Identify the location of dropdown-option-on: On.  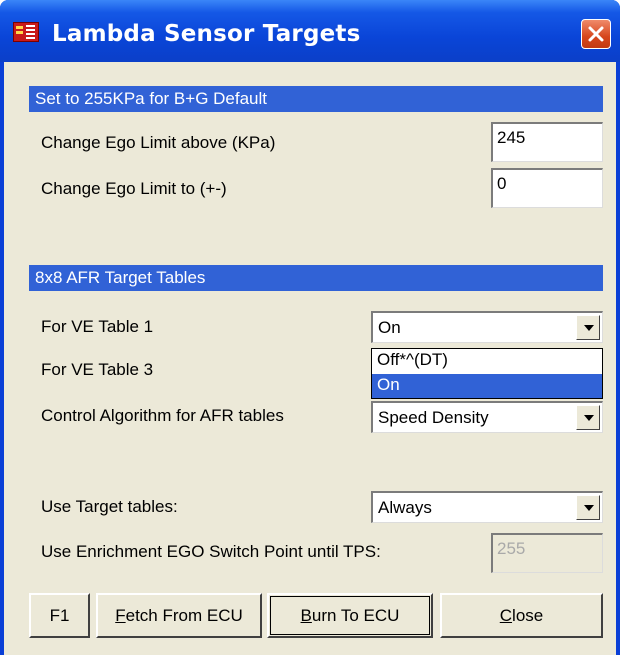
(487, 386).